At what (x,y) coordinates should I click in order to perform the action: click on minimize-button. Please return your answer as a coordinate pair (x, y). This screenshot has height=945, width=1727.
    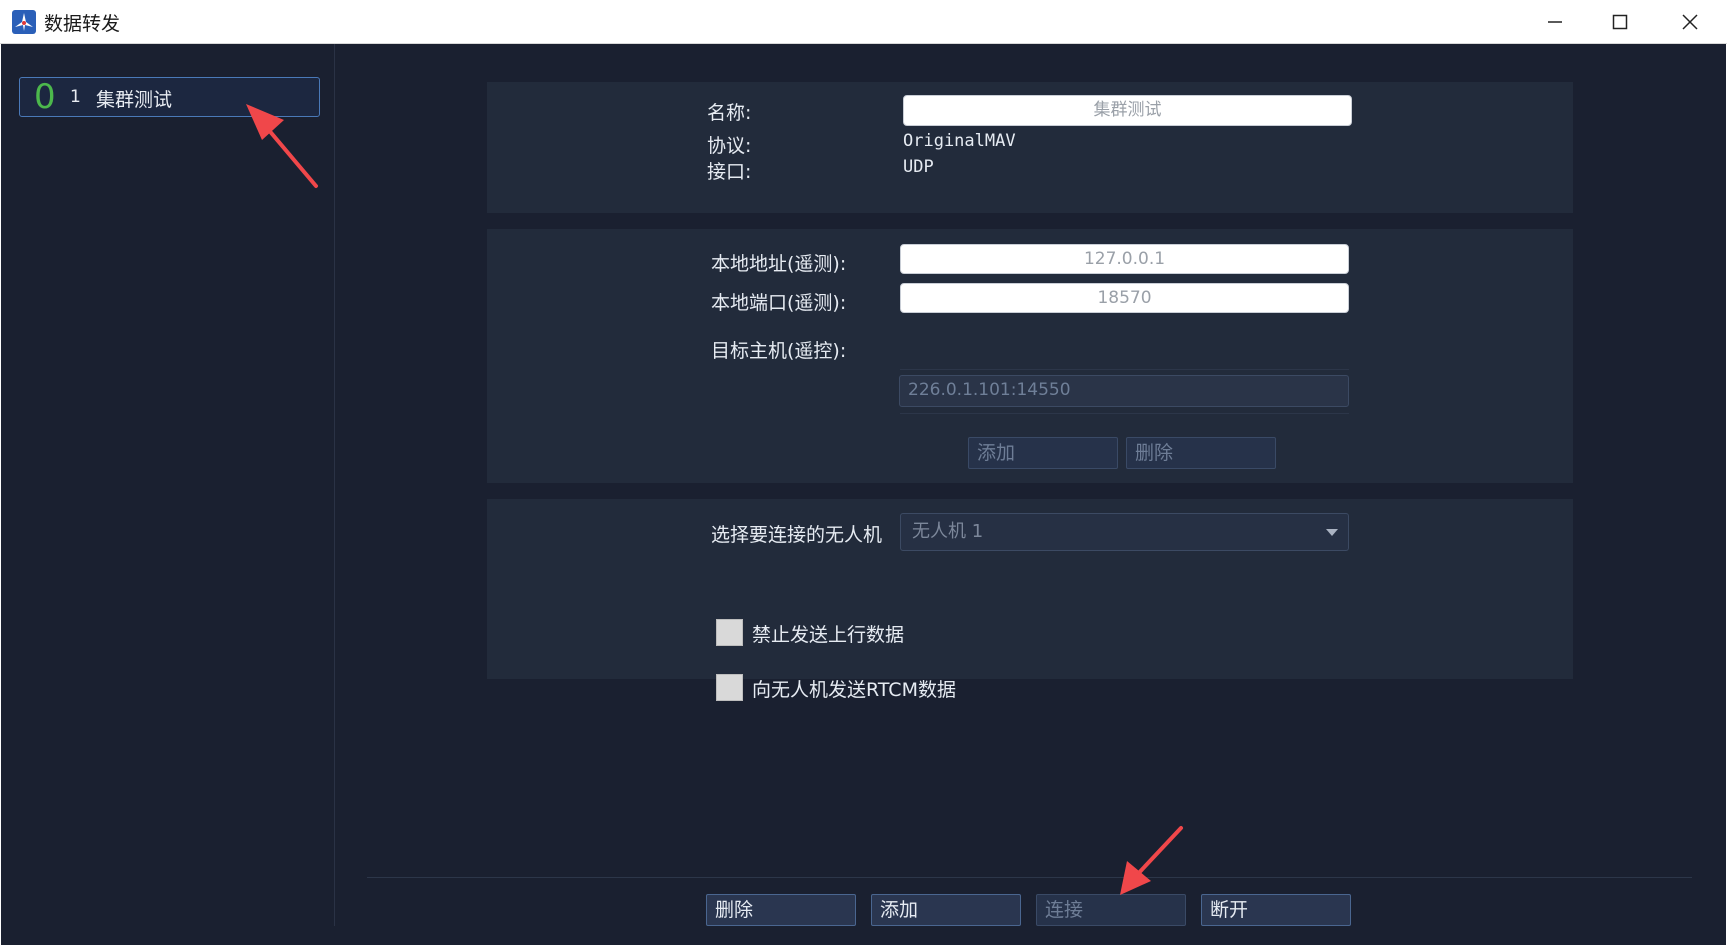
    Looking at the image, I should click on (1555, 22).